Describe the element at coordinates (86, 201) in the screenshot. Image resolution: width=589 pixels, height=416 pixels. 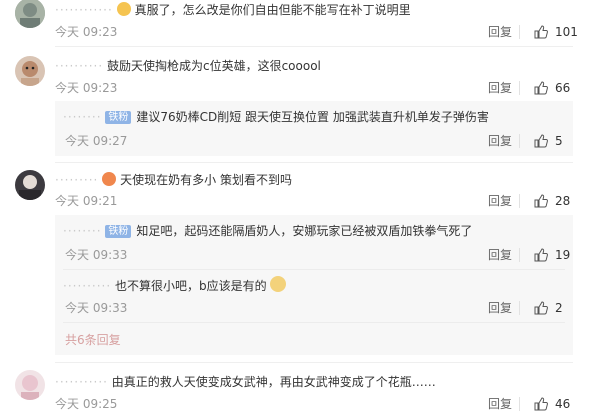
I see `comment-time: 今天 09:21` at that location.